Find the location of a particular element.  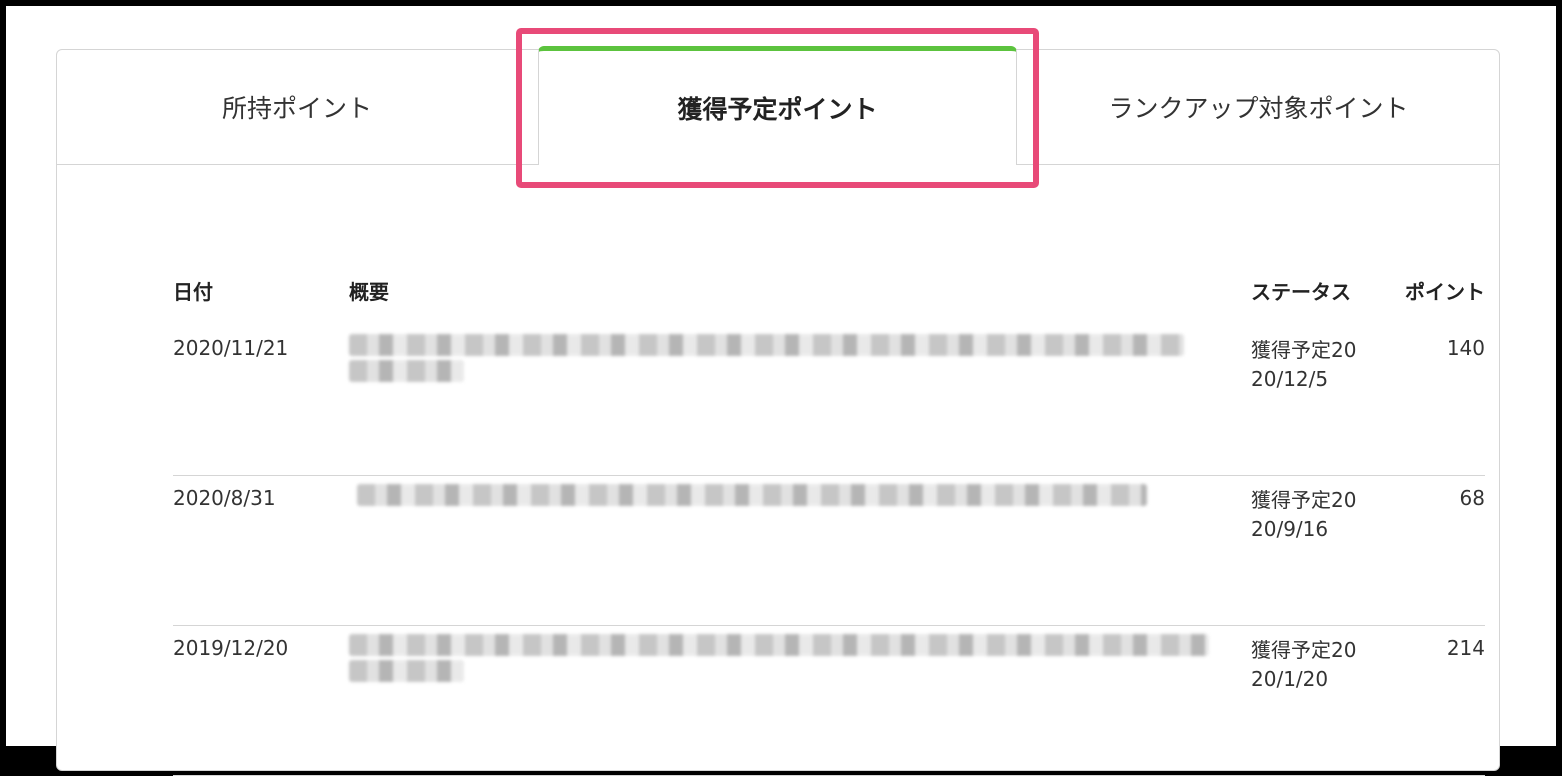

row-status: 獲得予定2020/12/5 is located at coordinates (1304, 364).